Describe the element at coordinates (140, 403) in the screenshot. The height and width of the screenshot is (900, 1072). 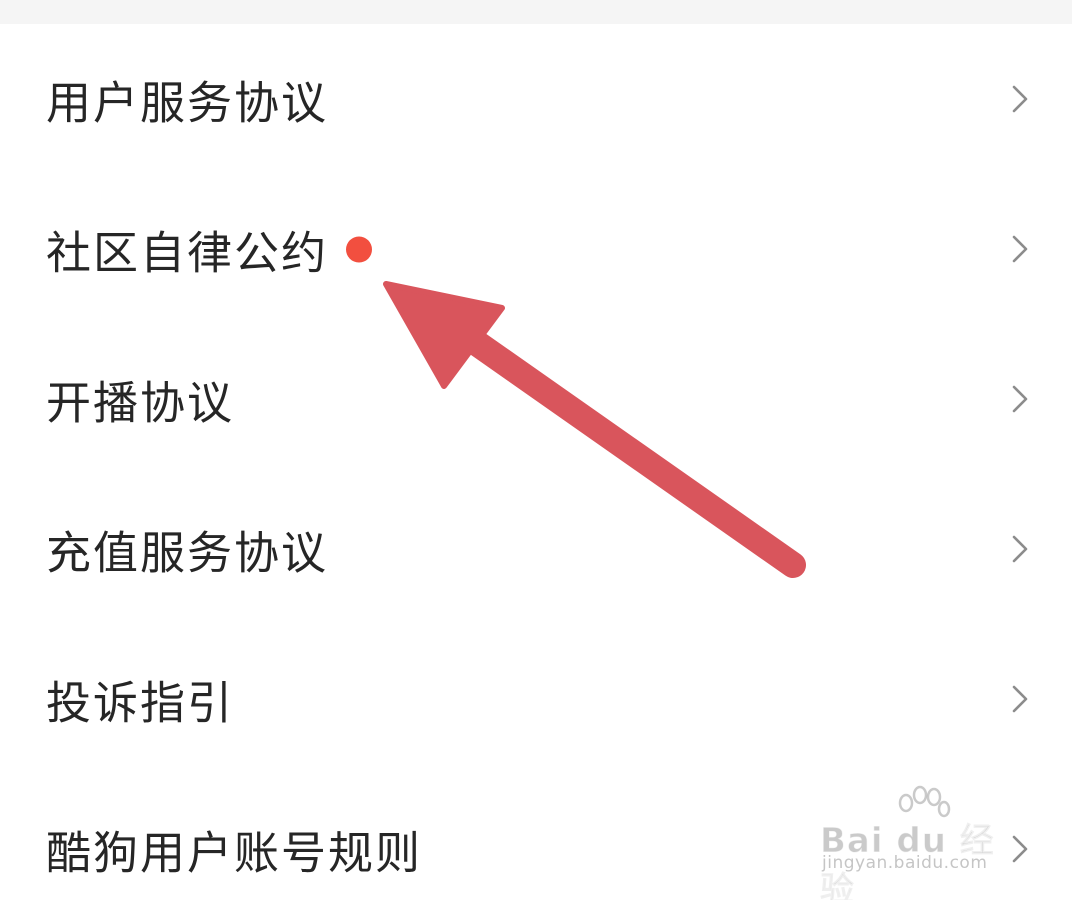
I see `menu-item-text: 开播协议` at that location.